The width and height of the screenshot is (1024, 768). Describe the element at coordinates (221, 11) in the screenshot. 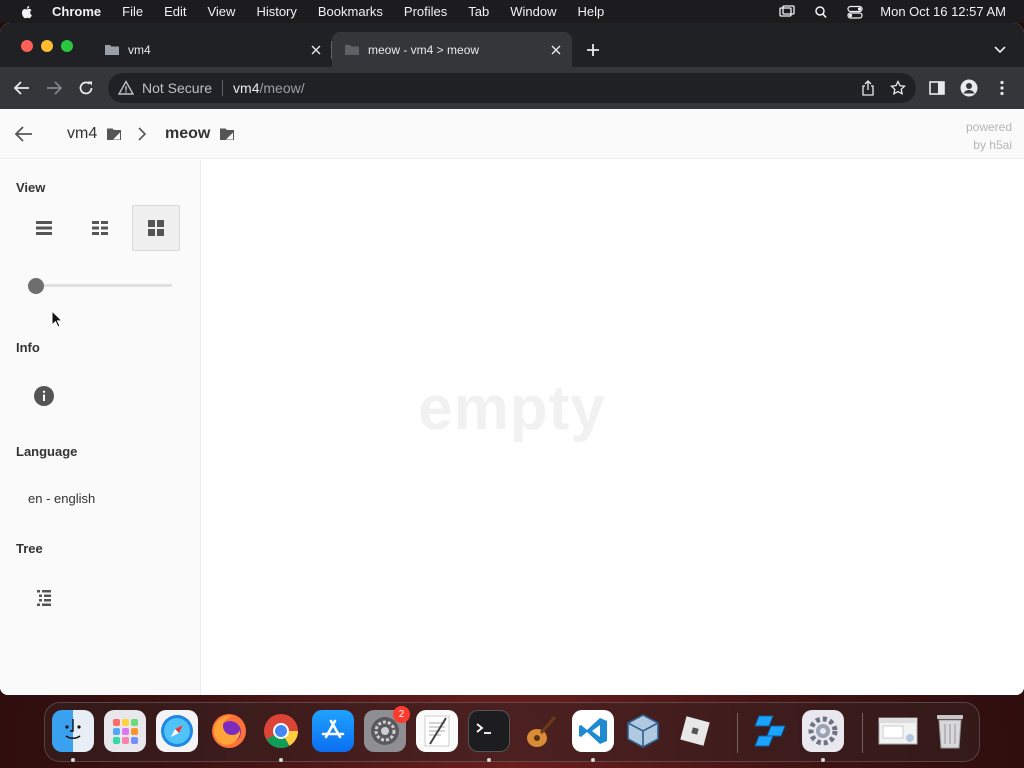

I see `menu-view: View` at that location.